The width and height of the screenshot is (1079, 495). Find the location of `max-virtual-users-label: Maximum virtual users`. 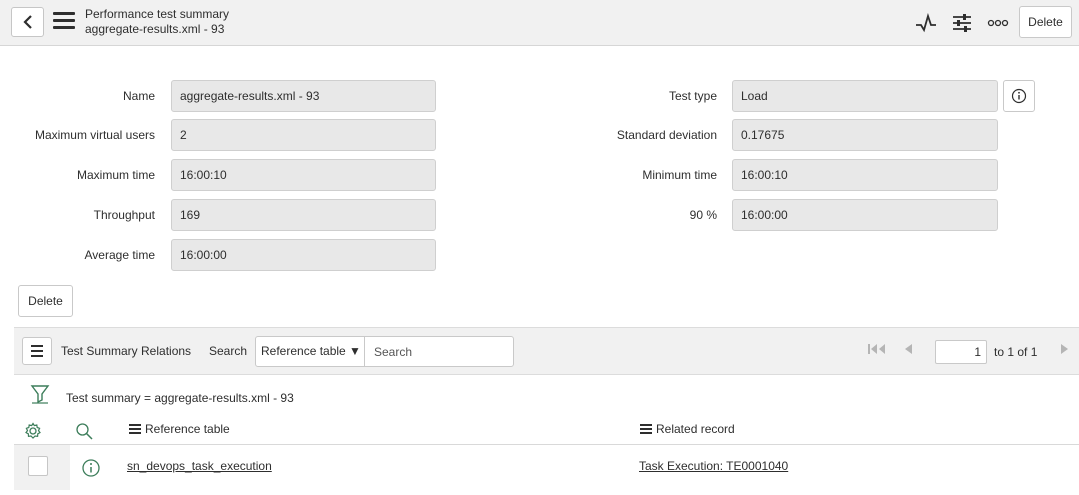

max-virtual-users-label: Maximum virtual users is located at coordinates (94, 135).